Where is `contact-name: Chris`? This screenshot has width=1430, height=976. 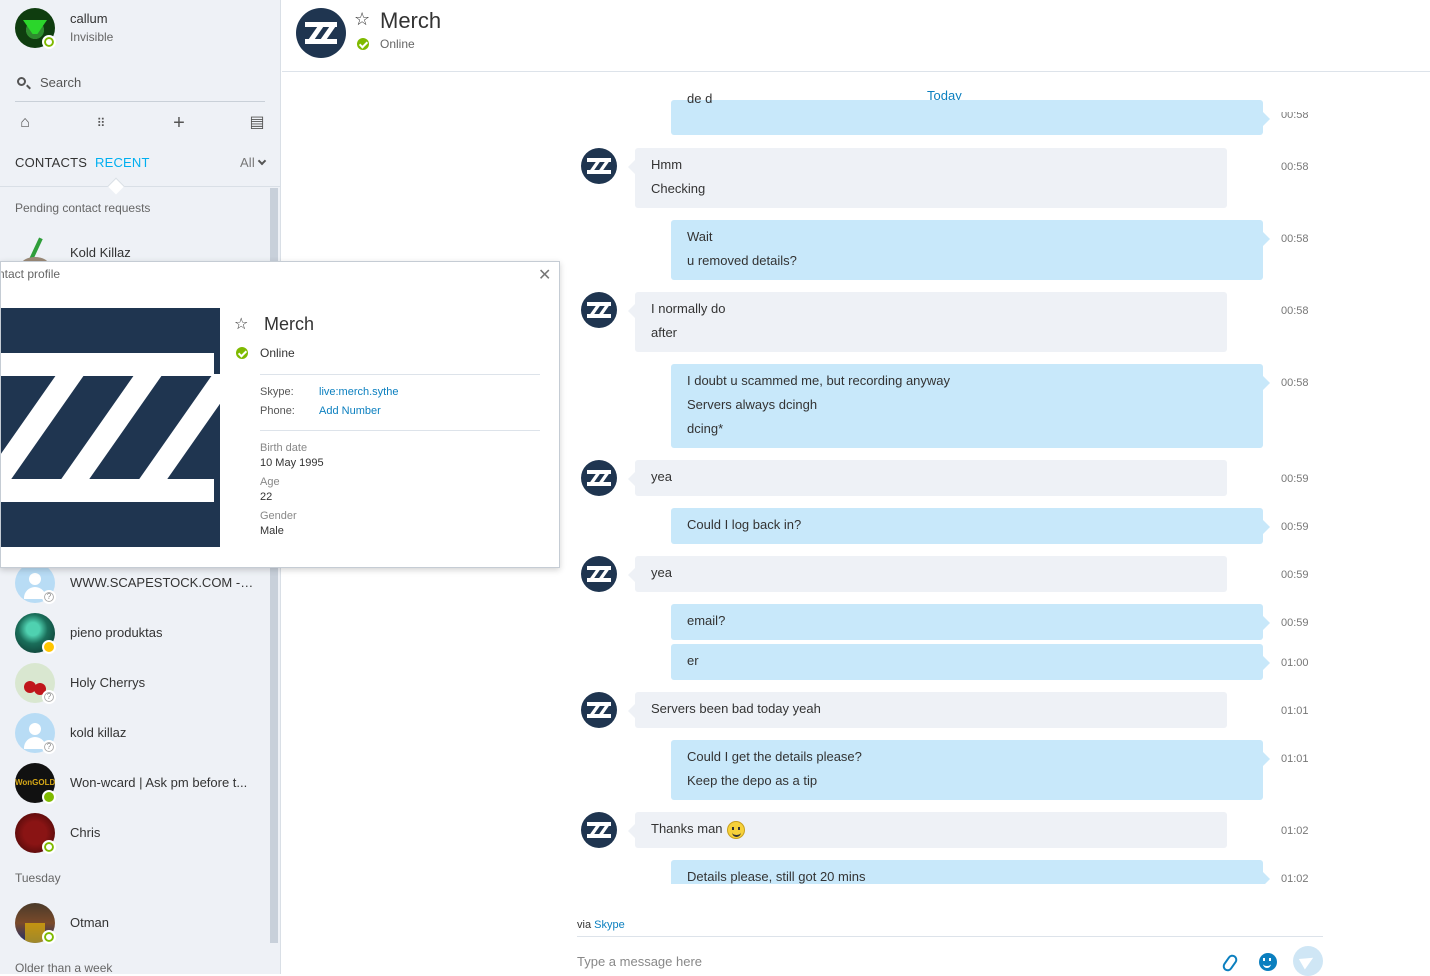
contact-name: Chris is located at coordinates (85, 832).